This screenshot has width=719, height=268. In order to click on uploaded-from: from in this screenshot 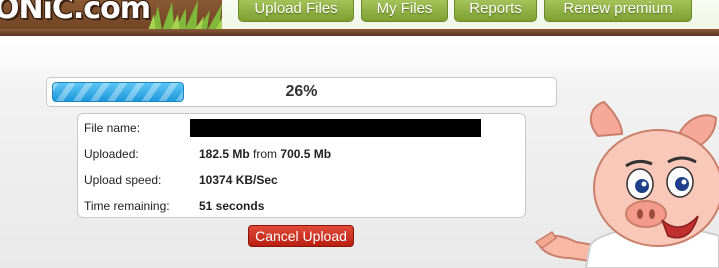, I will do `click(265, 154)`.